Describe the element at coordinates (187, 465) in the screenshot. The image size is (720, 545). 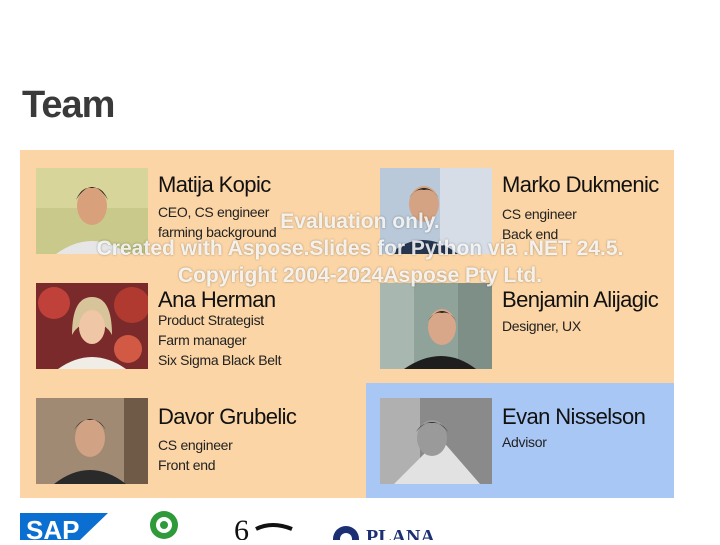
I see `member-role: Front end` at that location.